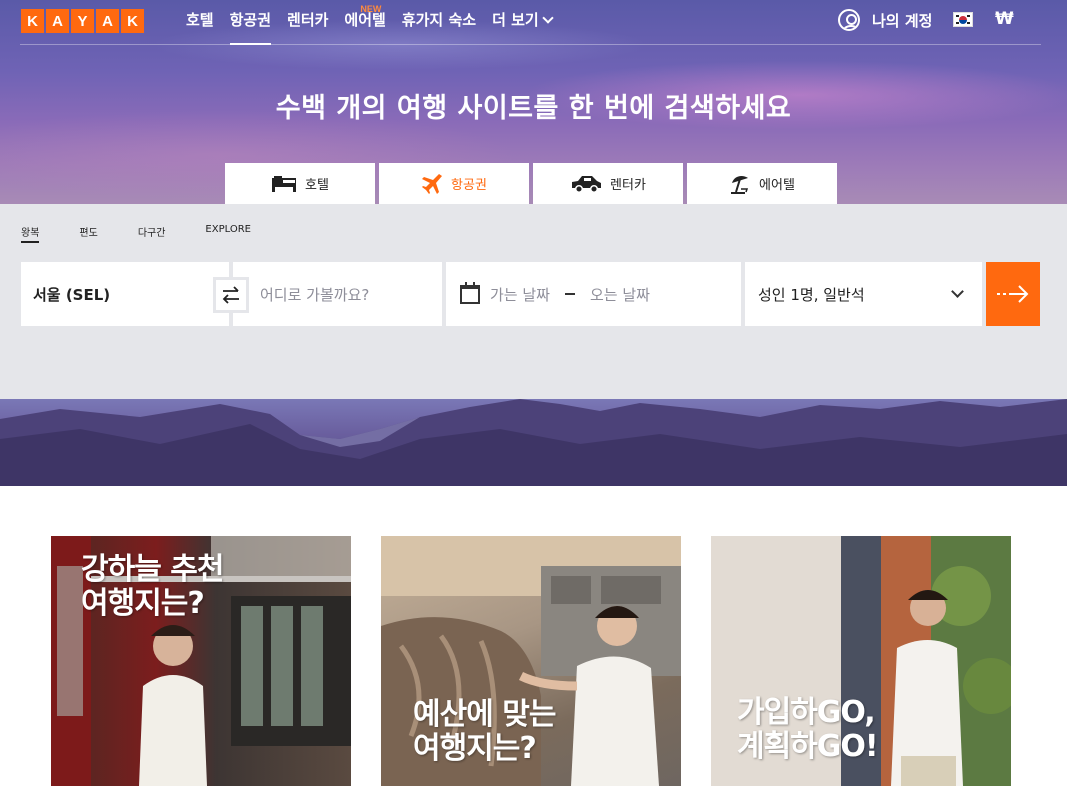  I want to click on nav-item-more: 더 보기, so click(523, 23).